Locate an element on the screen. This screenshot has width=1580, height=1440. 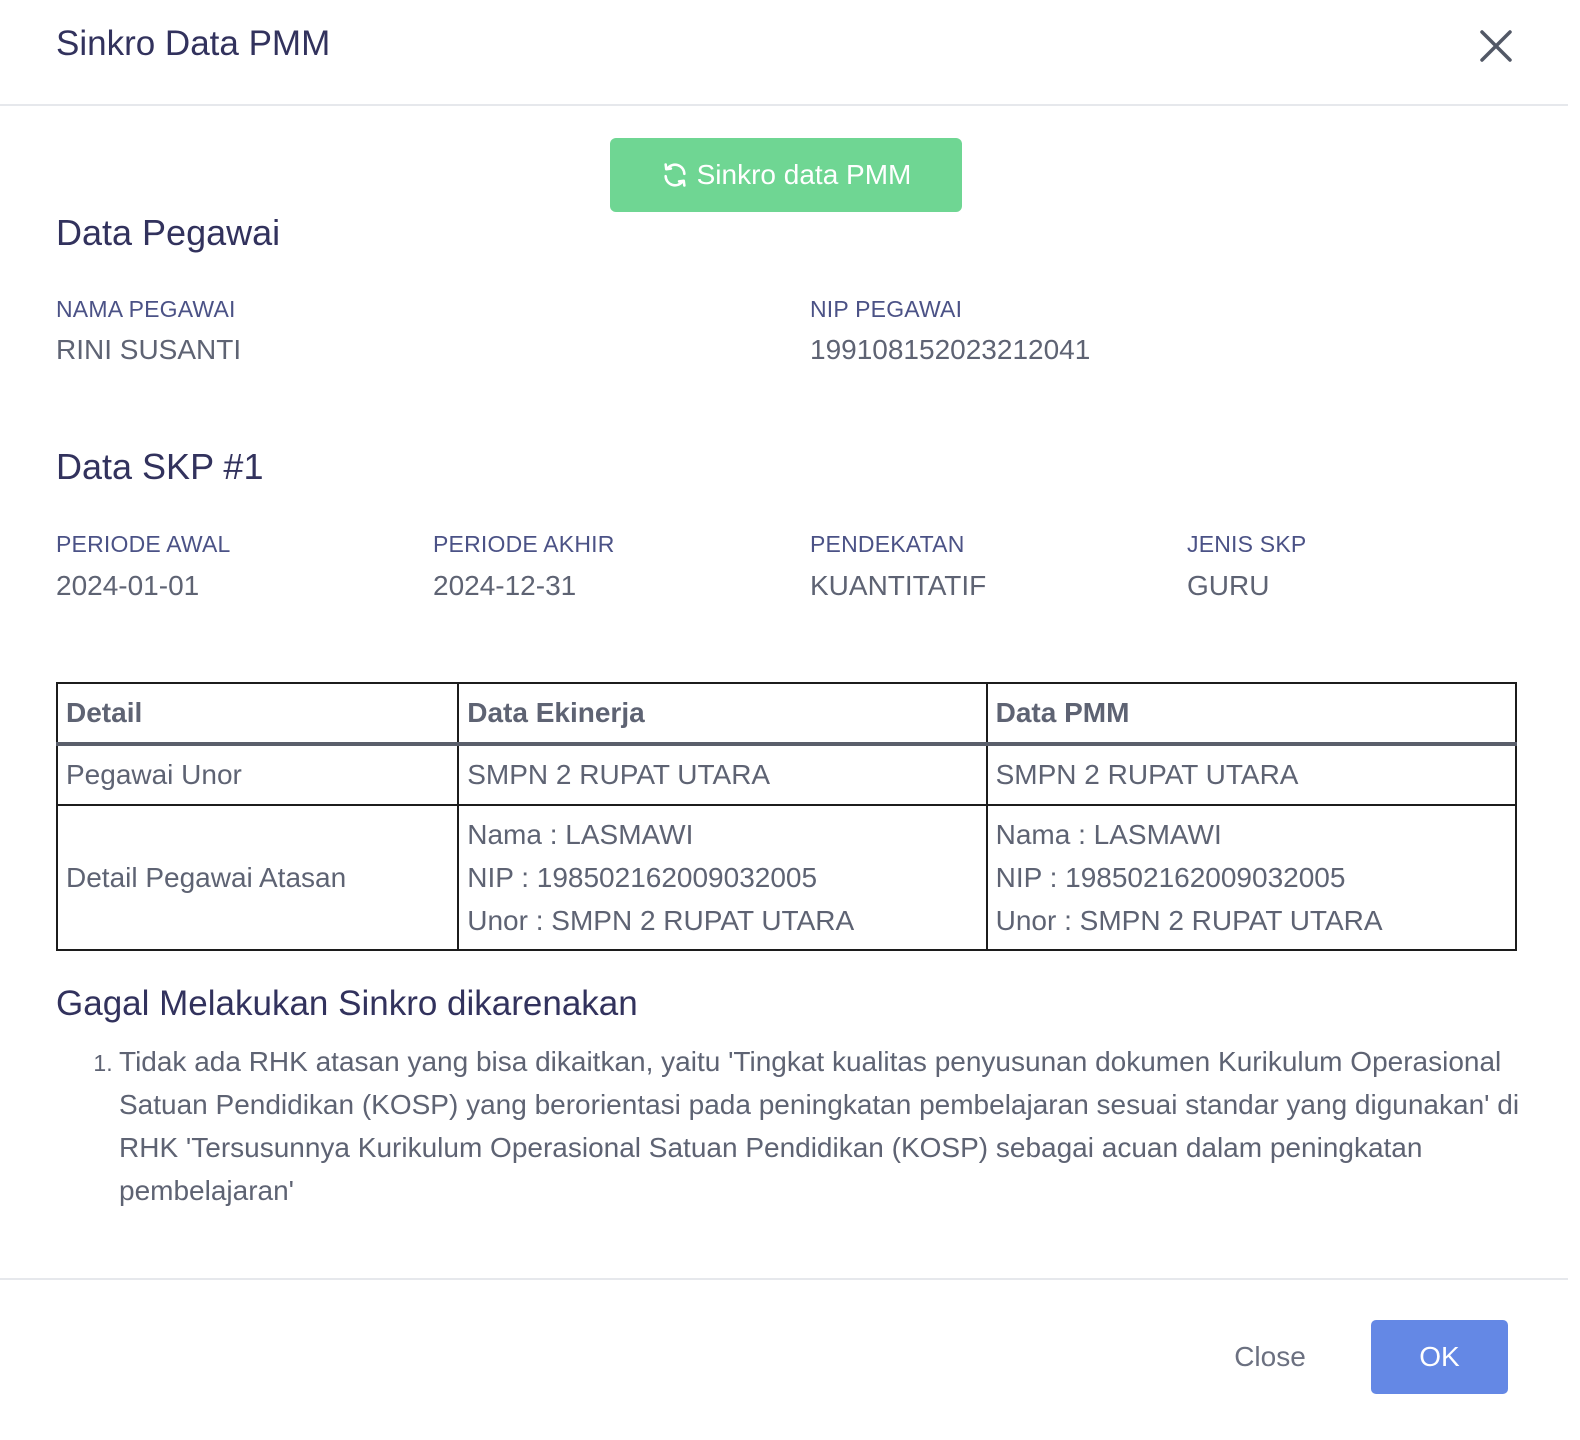
close-icon is located at coordinates (1496, 46).